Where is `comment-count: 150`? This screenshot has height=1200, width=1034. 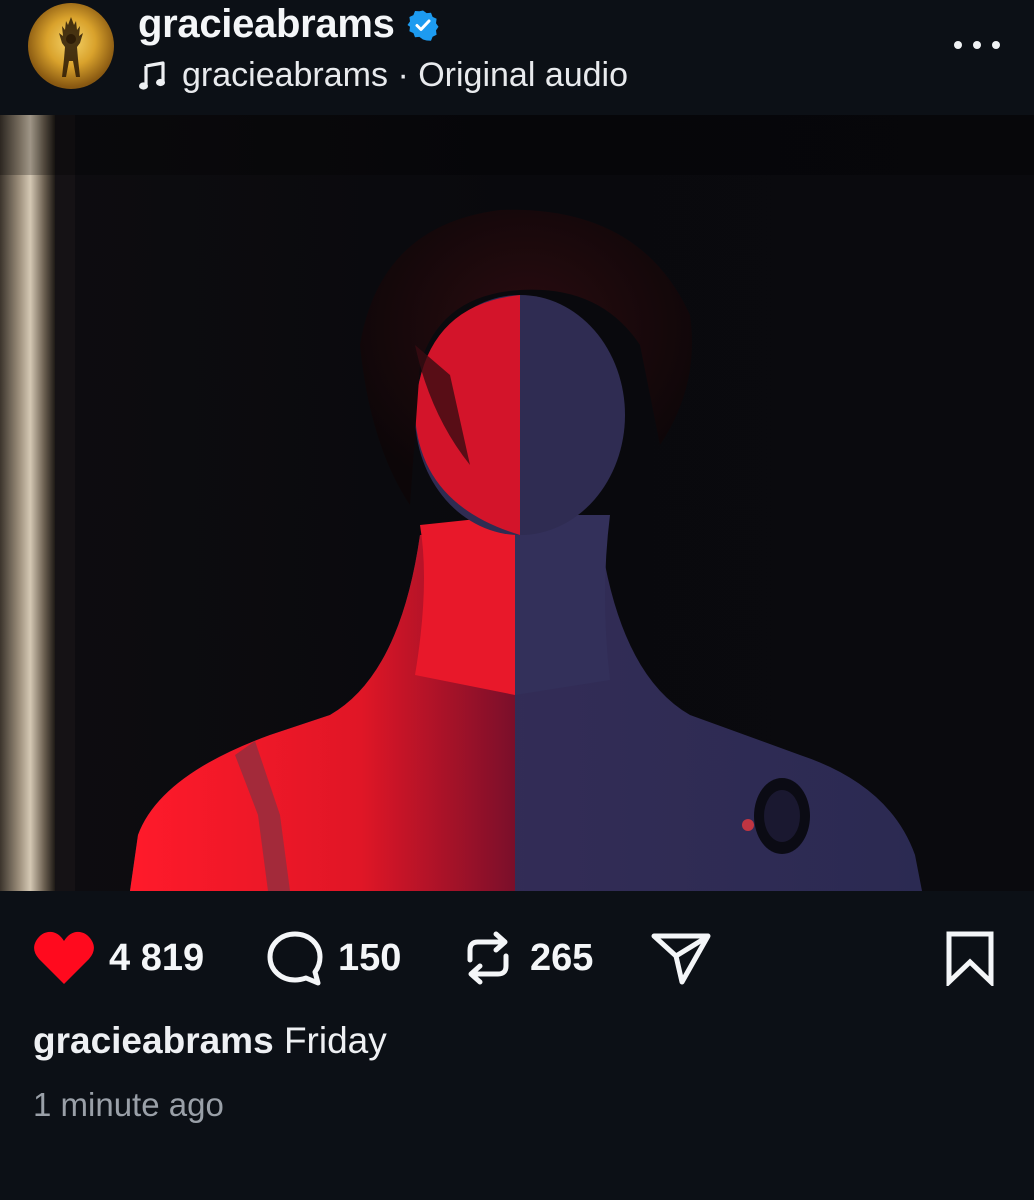 comment-count: 150 is located at coordinates (370, 957).